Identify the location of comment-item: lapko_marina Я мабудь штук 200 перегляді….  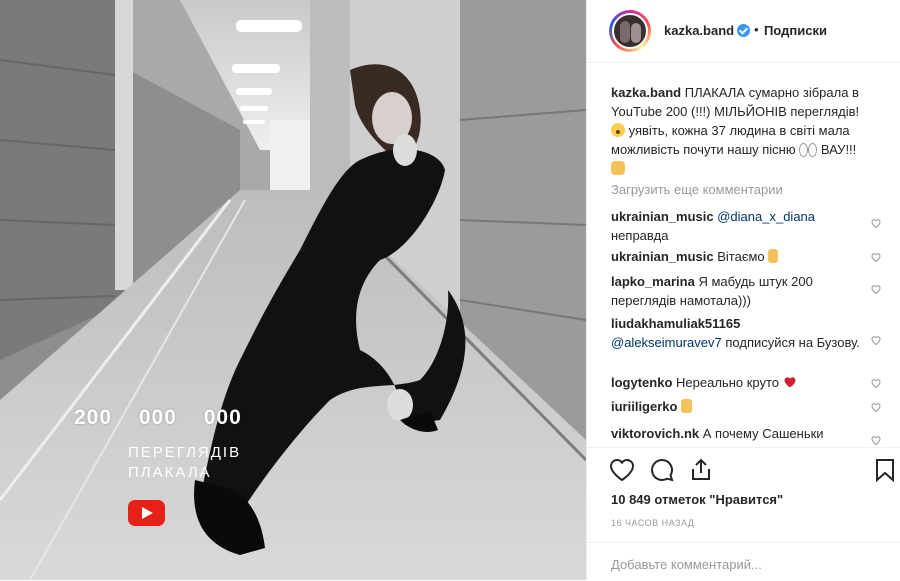
(739, 291).